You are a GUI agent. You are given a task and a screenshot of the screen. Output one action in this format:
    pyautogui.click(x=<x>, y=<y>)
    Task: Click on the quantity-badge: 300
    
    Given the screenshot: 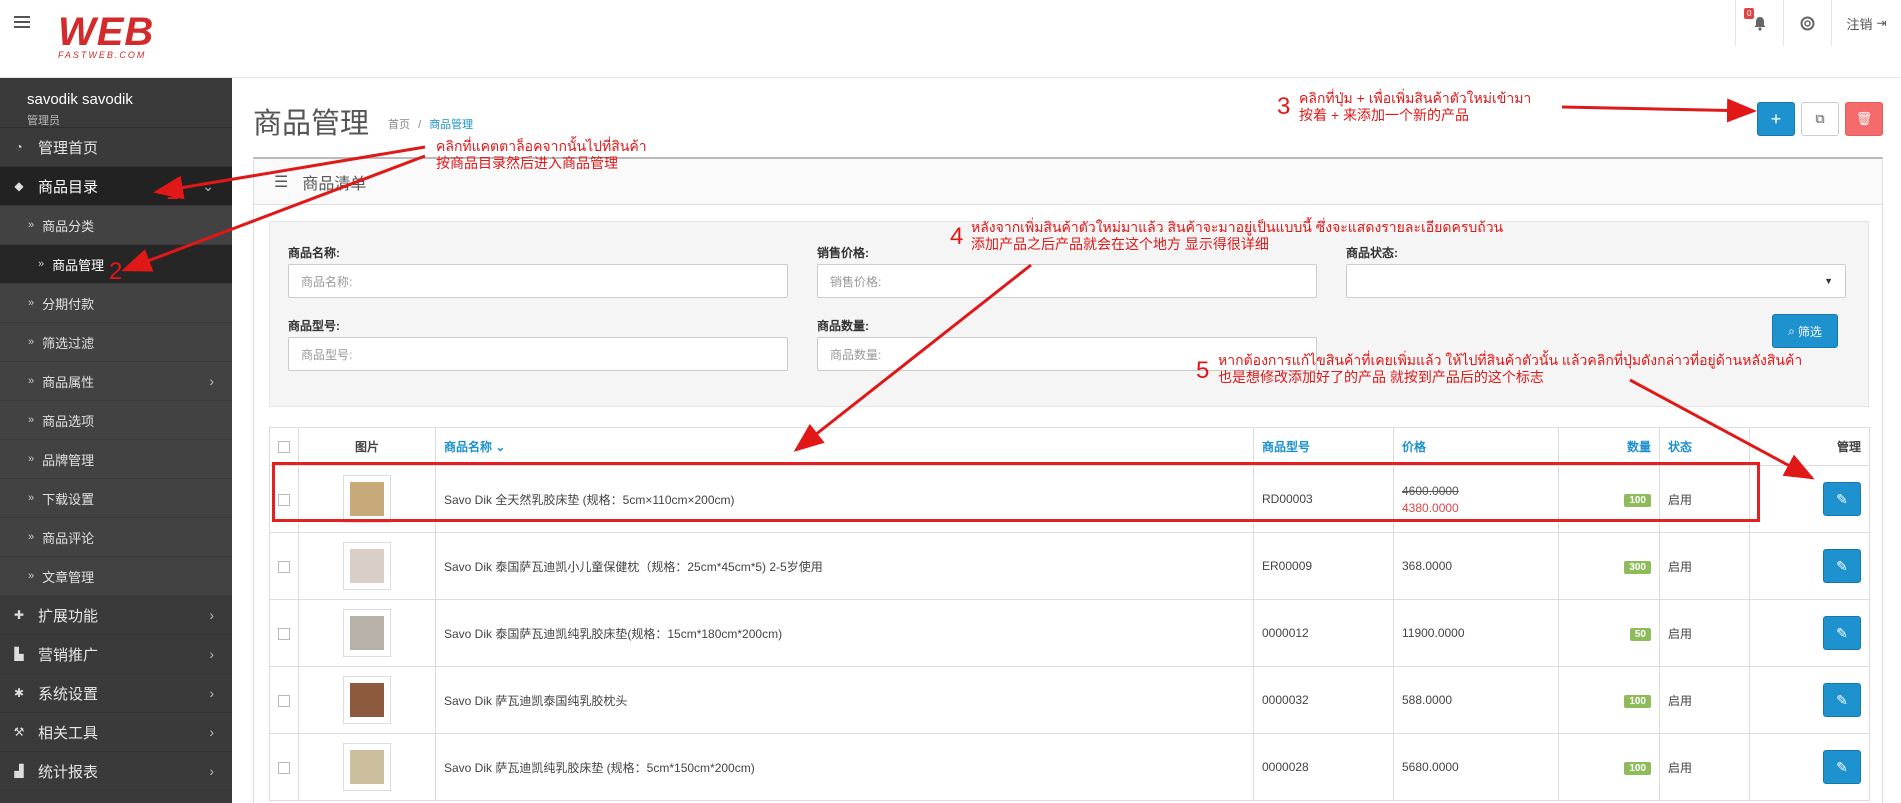 What is the action you would take?
    pyautogui.click(x=1637, y=567)
    